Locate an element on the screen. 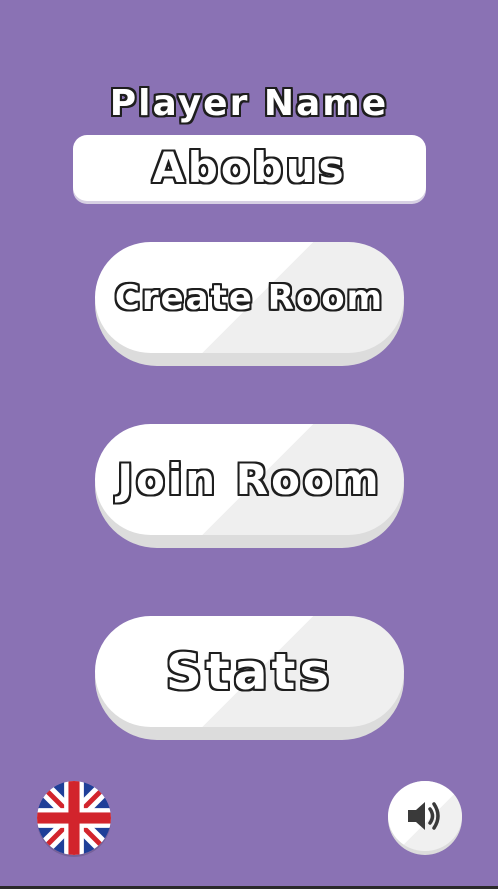 The width and height of the screenshot is (498, 889). stats-button-face: Stats is located at coordinates (249, 671).